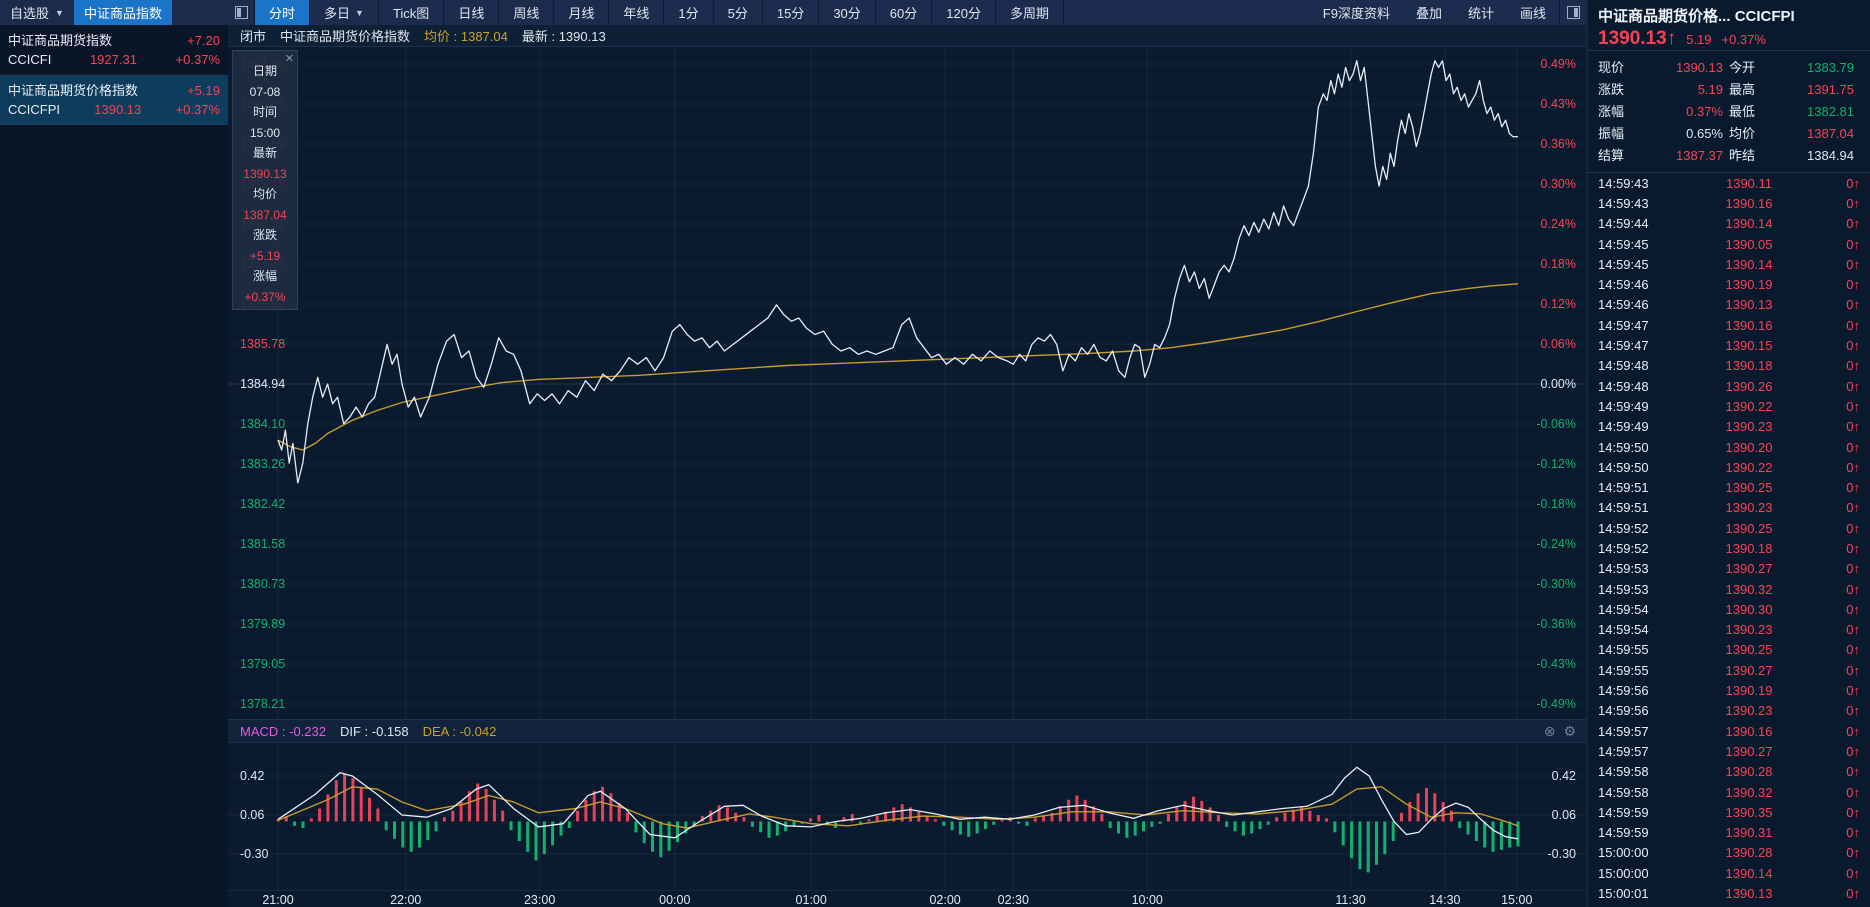 The width and height of the screenshot is (1870, 907). I want to click on tick-row: 15:00:01 1390.13 0↑, so click(1729, 893).